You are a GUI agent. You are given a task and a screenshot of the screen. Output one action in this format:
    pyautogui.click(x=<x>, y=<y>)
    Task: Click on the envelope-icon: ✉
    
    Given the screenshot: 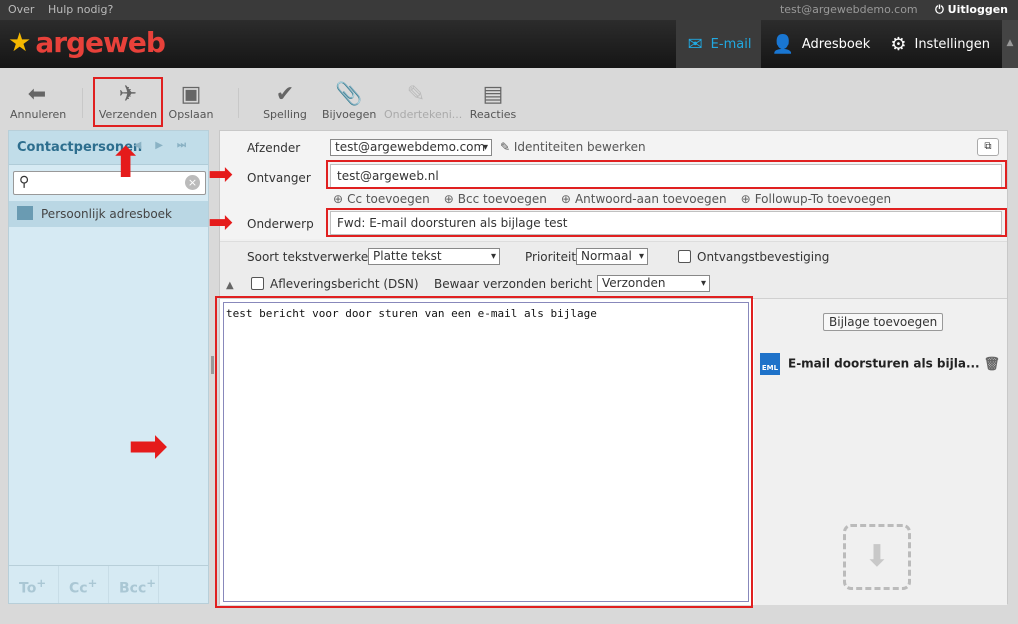 What is the action you would take?
    pyautogui.click(x=695, y=44)
    